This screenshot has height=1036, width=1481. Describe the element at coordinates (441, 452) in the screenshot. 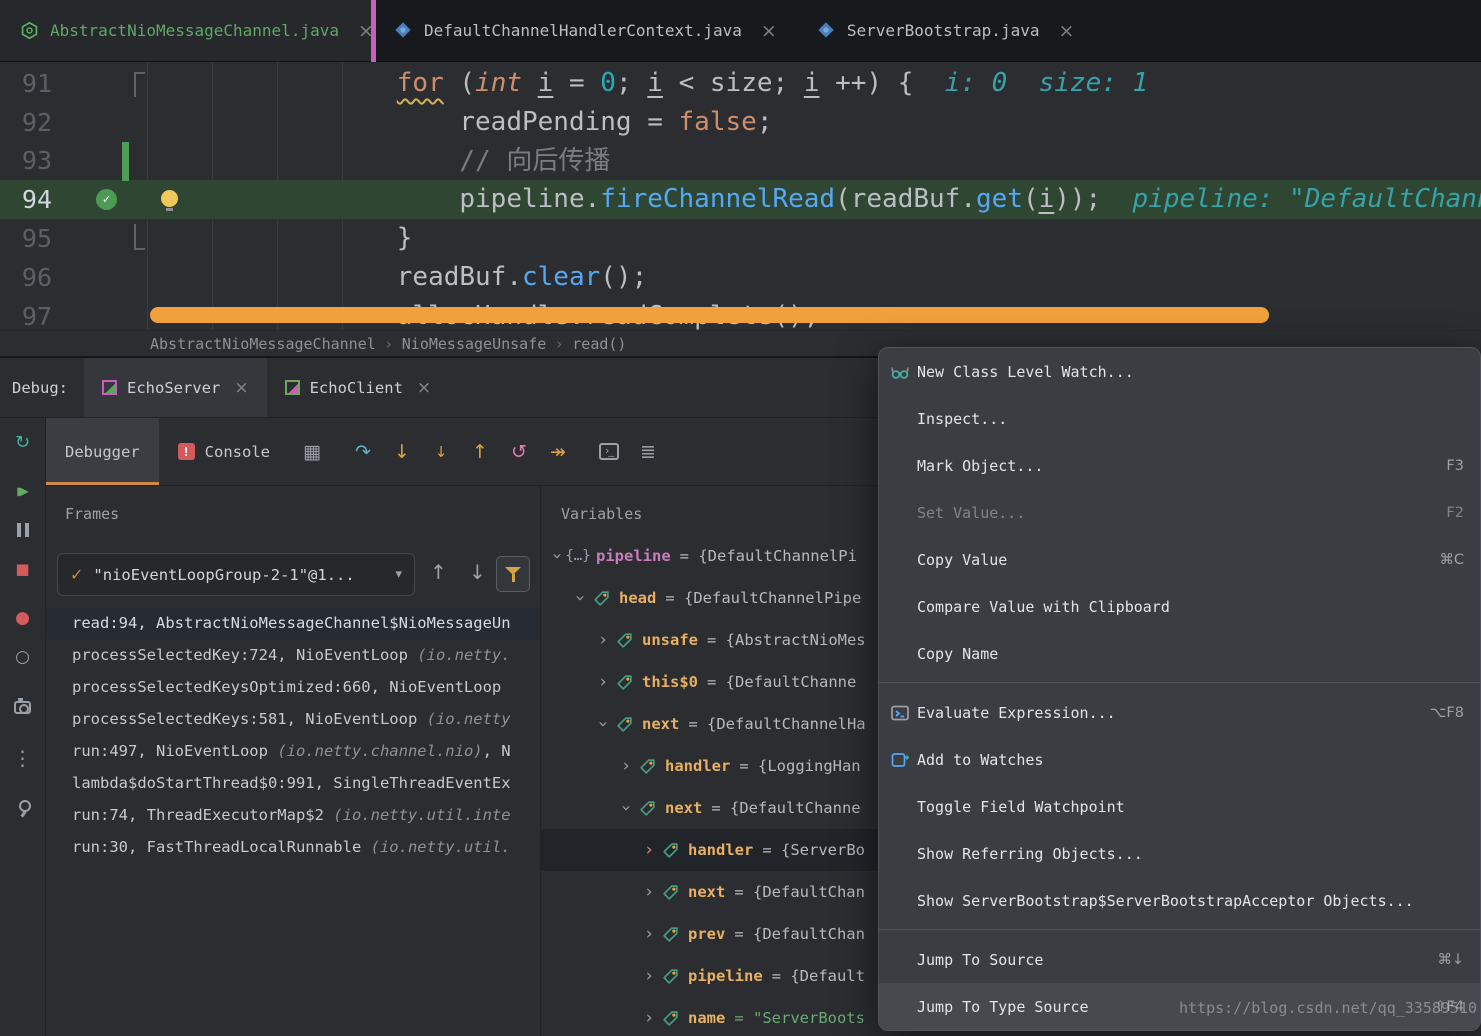

I see `force-step-into-icon: ↓` at that location.